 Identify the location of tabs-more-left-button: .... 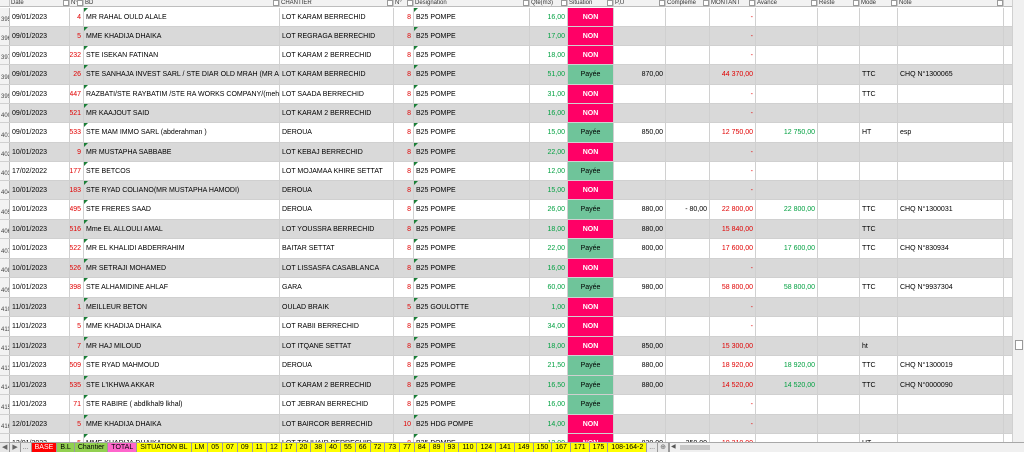
(26, 447).